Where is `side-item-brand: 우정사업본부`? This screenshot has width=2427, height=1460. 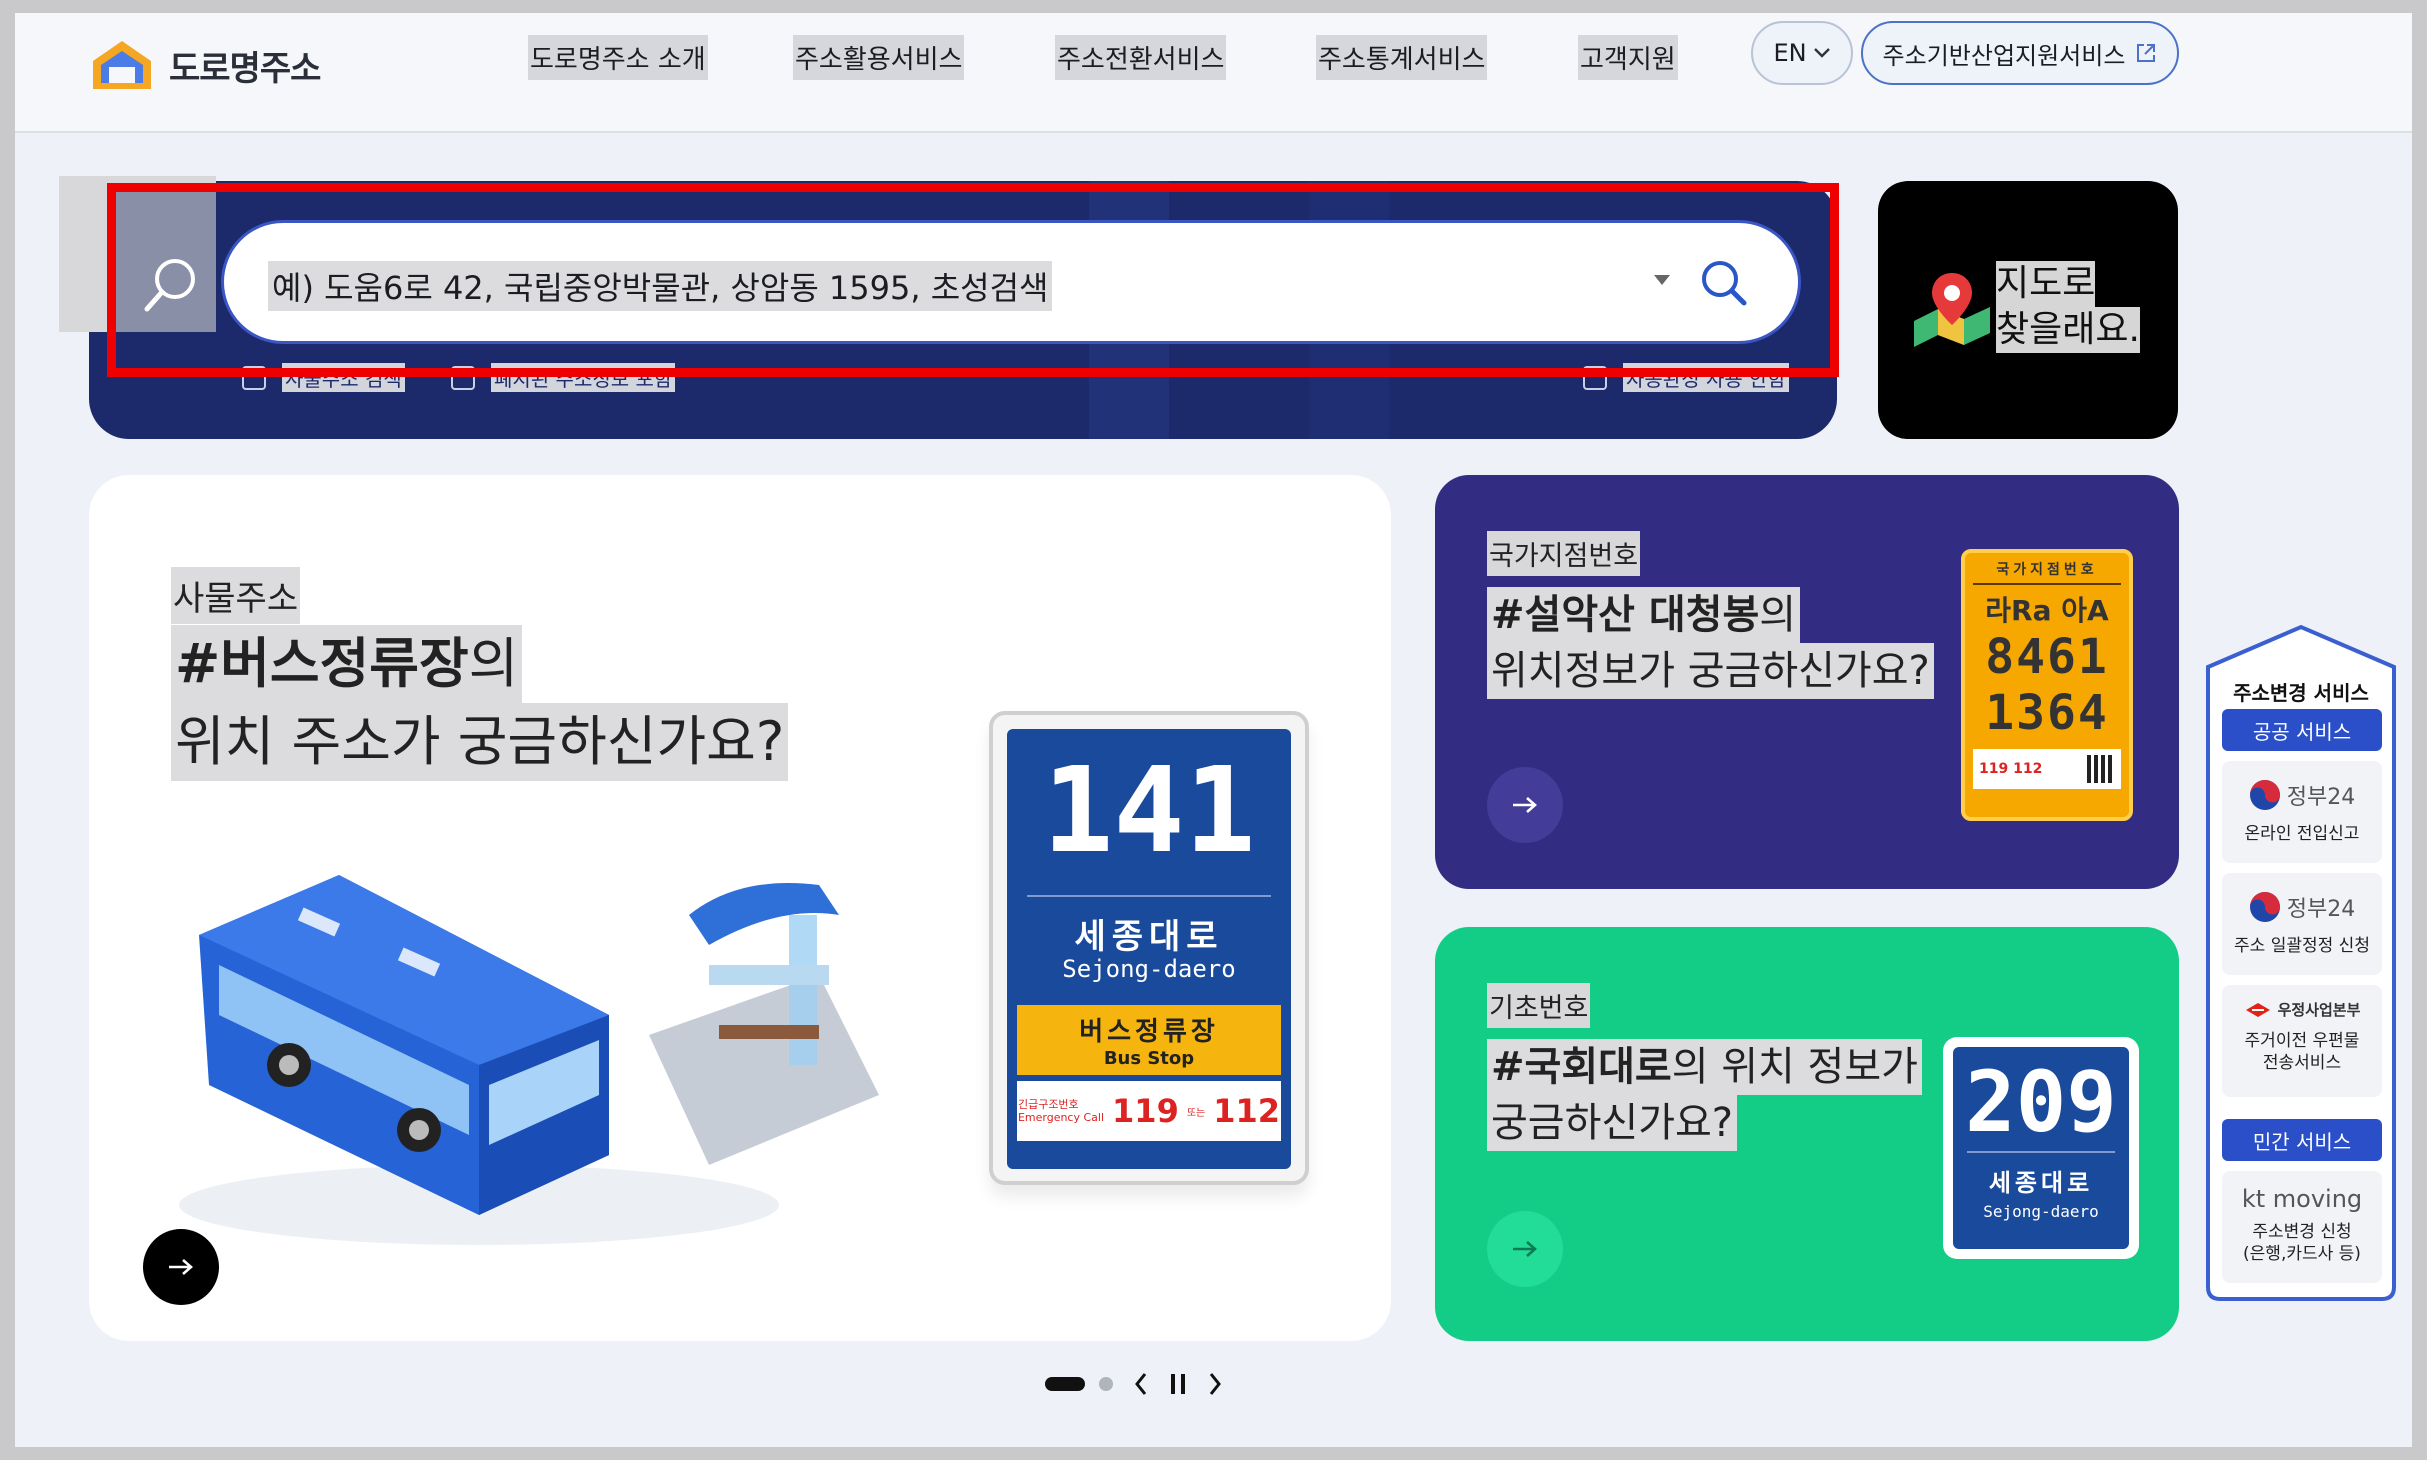
side-item-brand: 우정사업본부 is located at coordinates (2319, 1010).